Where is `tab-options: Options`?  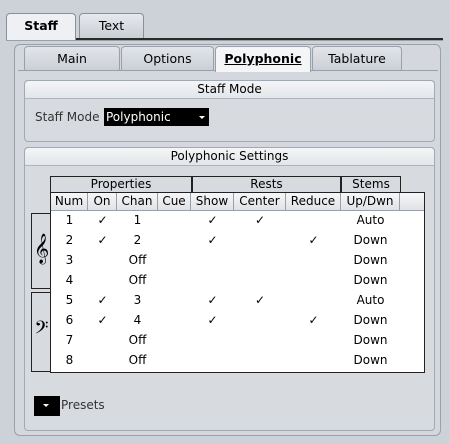
tab-options: Options is located at coordinates (167, 58).